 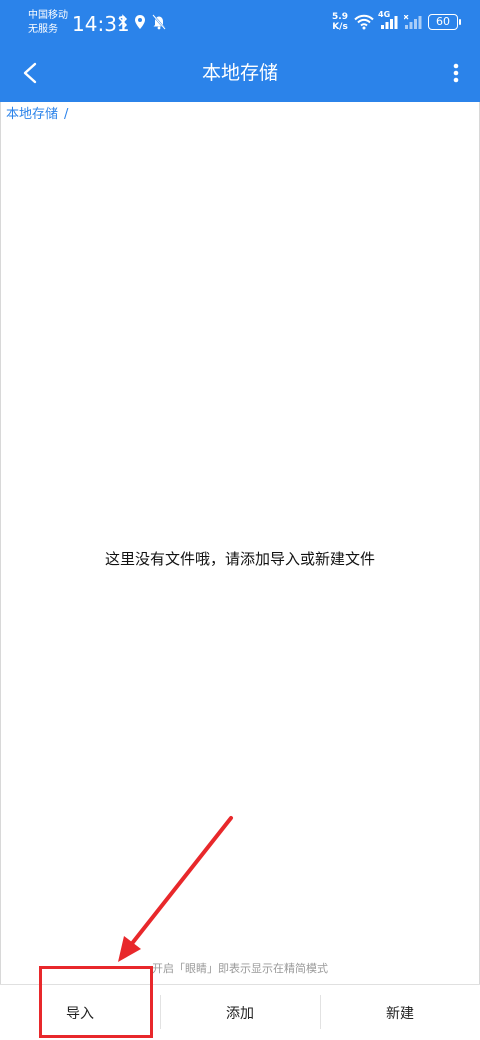 I want to click on import-button: 导入, so click(x=80, y=1012).